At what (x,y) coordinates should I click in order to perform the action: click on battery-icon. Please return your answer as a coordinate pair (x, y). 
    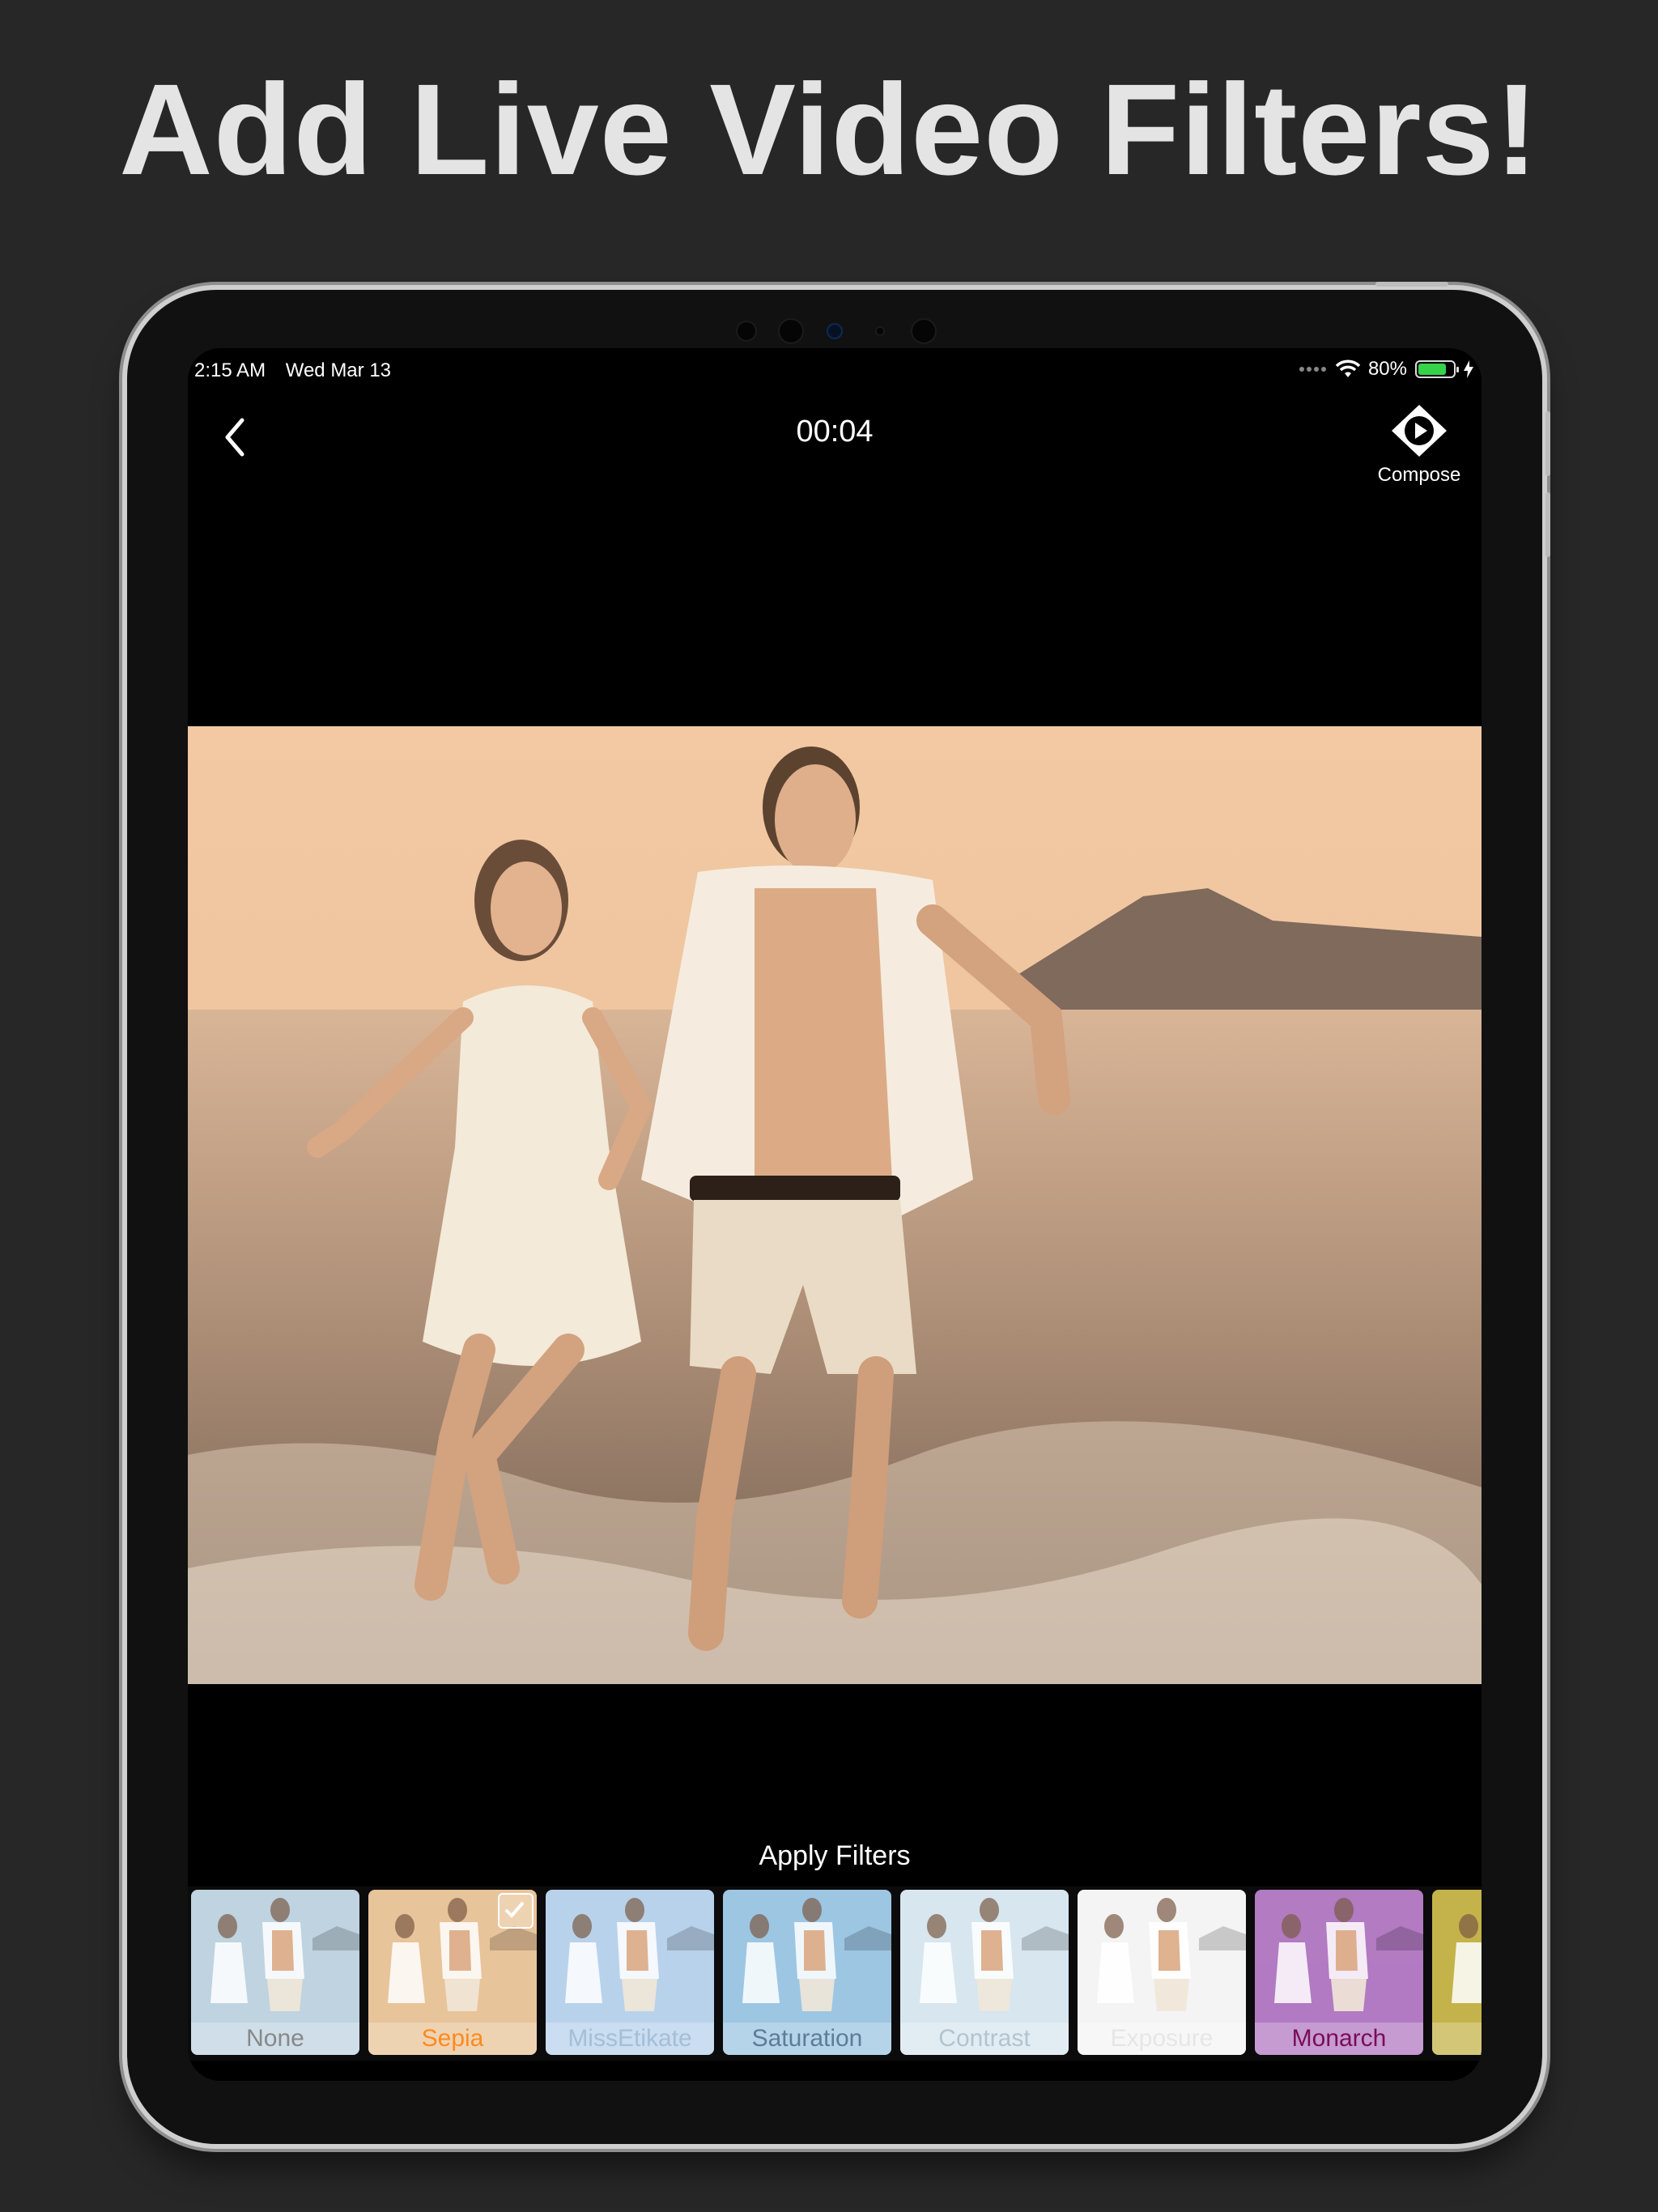
    Looking at the image, I should click on (1437, 369).